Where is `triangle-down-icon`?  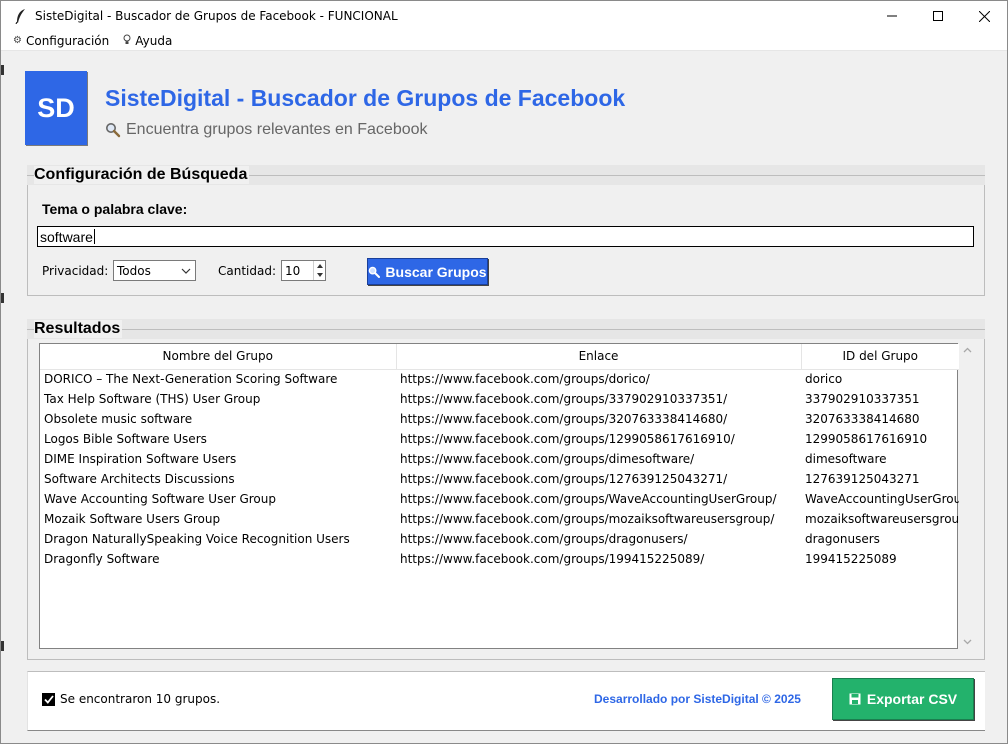 triangle-down-icon is located at coordinates (319, 275).